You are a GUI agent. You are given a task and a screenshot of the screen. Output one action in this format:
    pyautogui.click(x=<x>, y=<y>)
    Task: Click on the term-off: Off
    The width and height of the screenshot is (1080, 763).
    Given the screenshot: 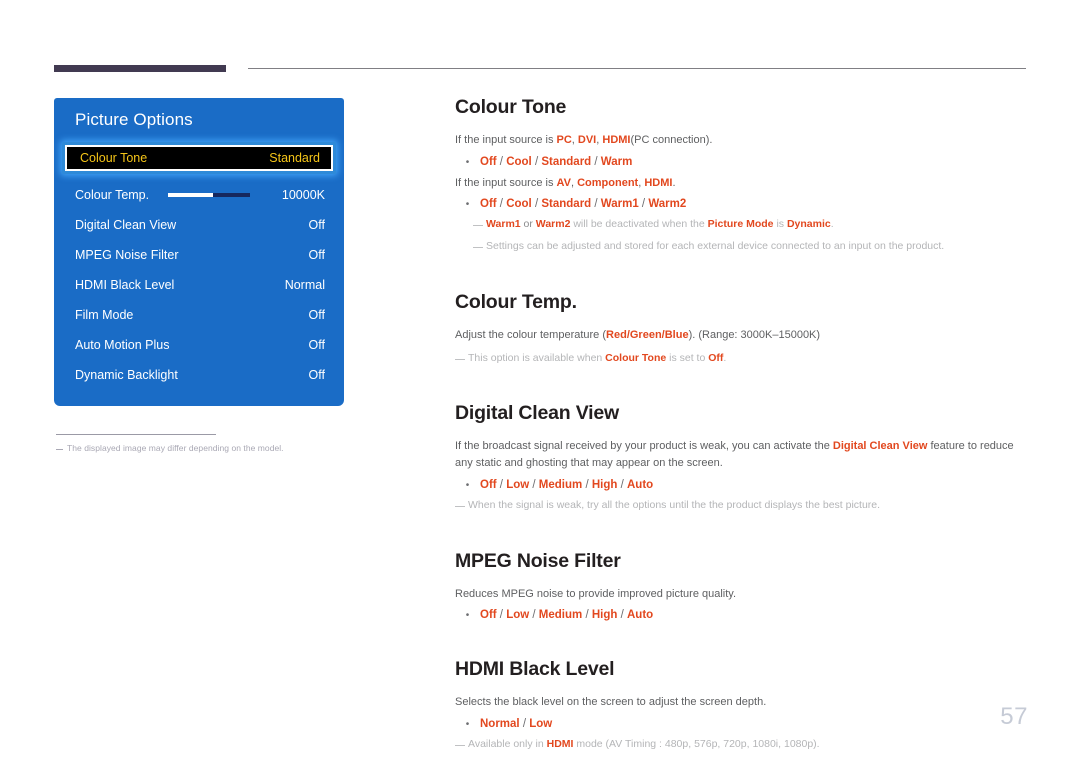 What is the action you would take?
    pyautogui.click(x=716, y=357)
    